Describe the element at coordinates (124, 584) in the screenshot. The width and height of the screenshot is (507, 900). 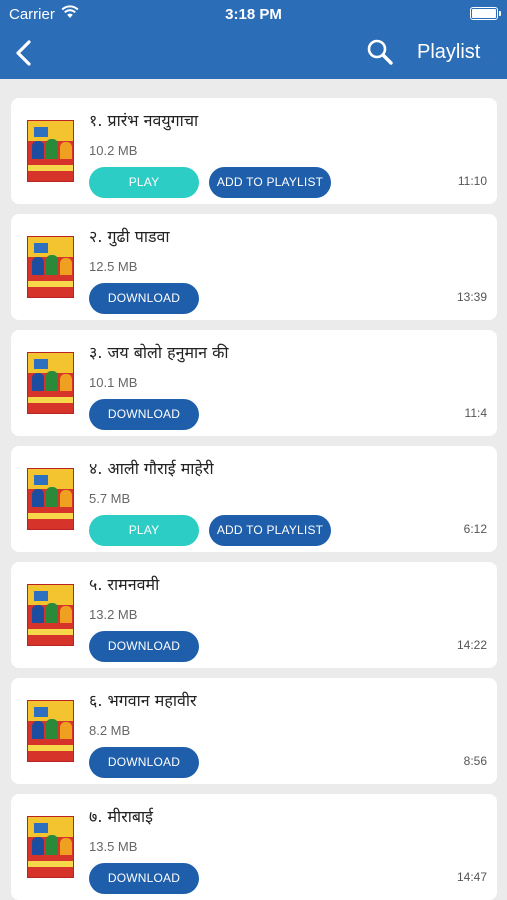
I see `song-title: ५. रामनवमी` at that location.